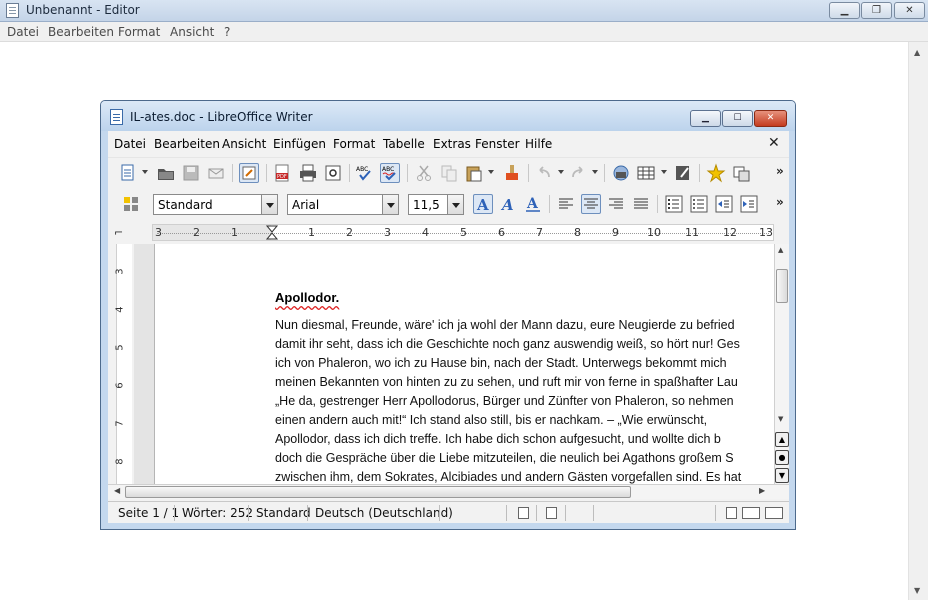 The width and height of the screenshot is (928, 600). What do you see at coordinates (780, 202) in the screenshot?
I see `format-toolbar-overflow-icon: »` at bounding box center [780, 202].